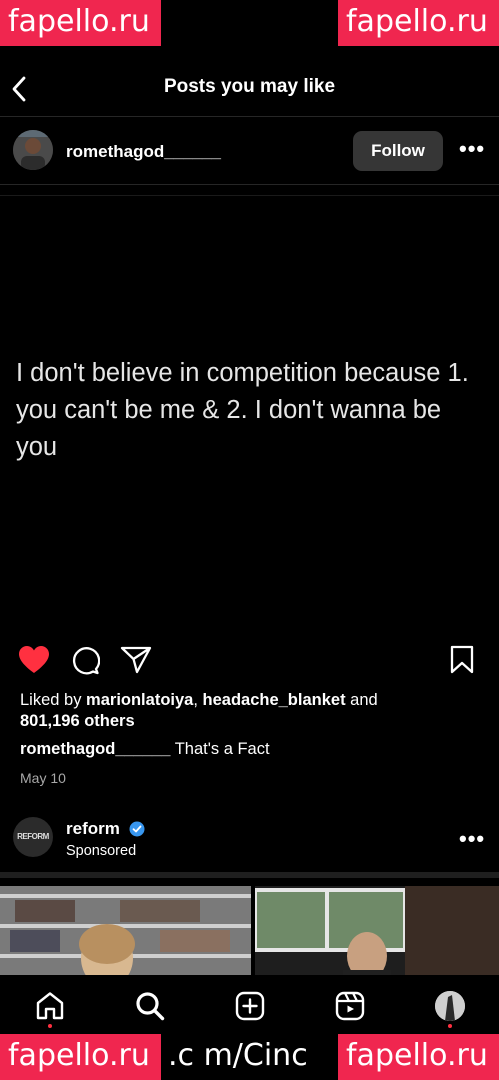  Describe the element at coordinates (137, 829) in the screenshot. I see `verified-badge-icon` at that location.